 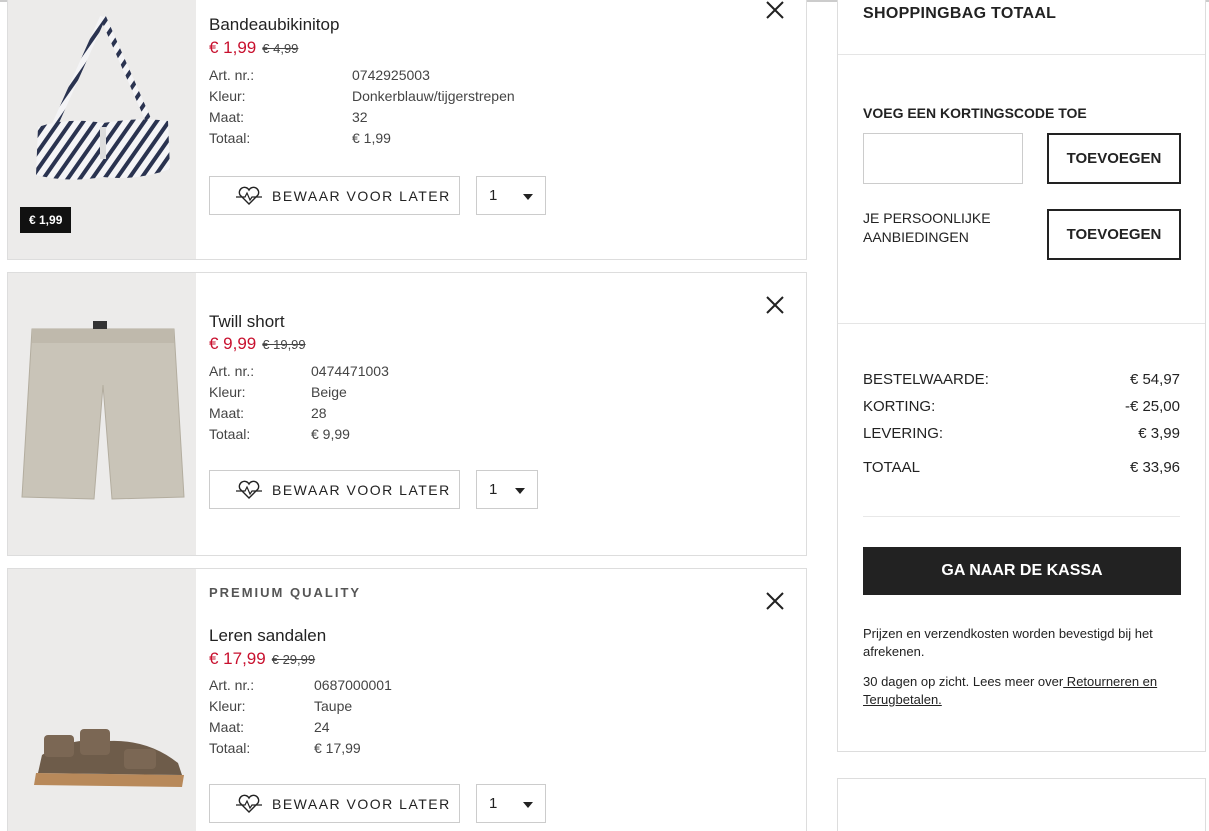 What do you see at coordinates (285, 592) in the screenshot?
I see `premium-label: PREMIUM QUALITY` at bounding box center [285, 592].